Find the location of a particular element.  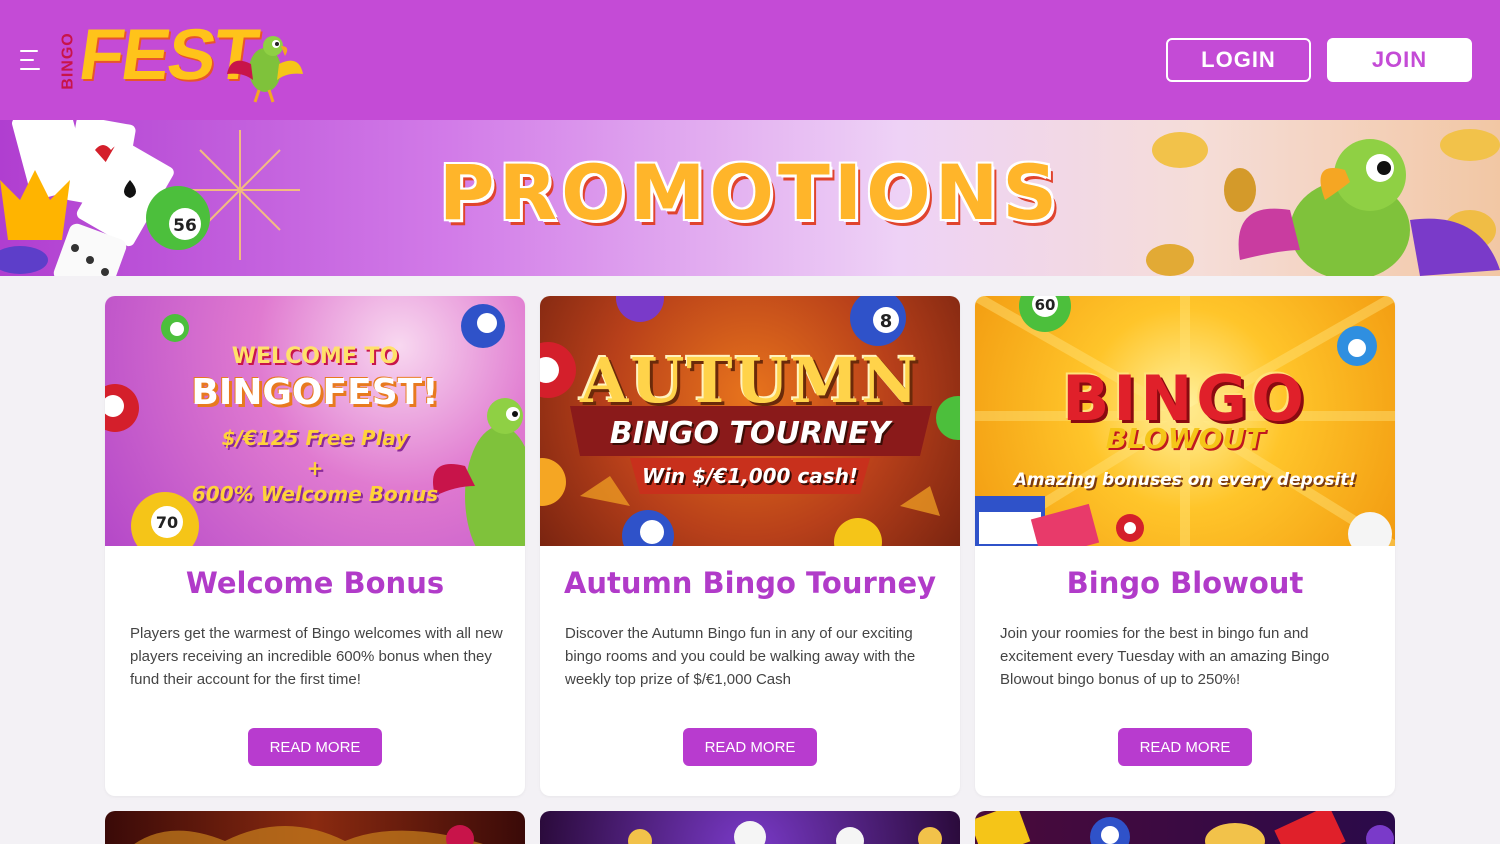

join-button: JOIN is located at coordinates (1399, 60).